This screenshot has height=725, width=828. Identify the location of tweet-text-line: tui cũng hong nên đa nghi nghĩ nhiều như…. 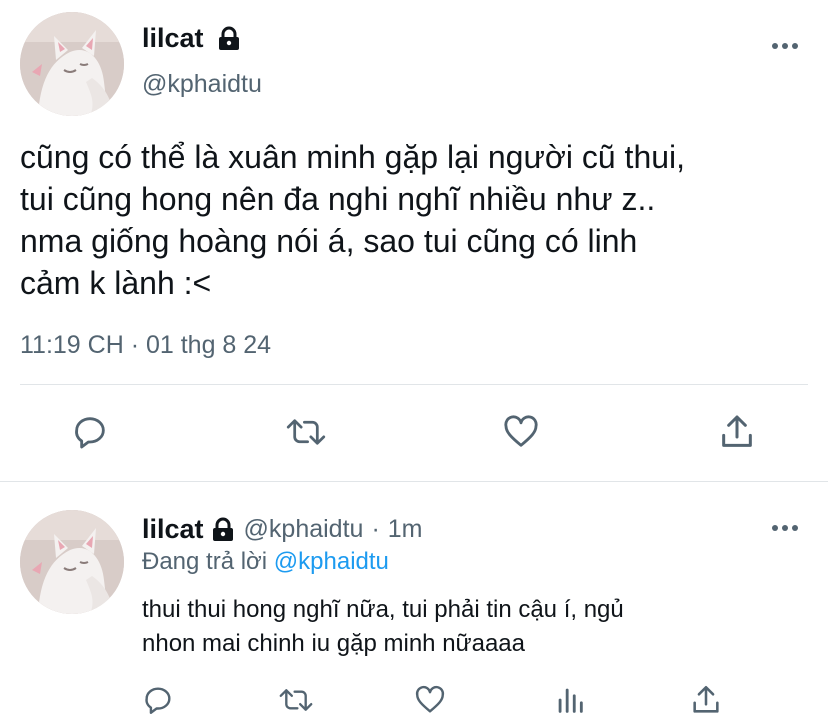
(338, 199).